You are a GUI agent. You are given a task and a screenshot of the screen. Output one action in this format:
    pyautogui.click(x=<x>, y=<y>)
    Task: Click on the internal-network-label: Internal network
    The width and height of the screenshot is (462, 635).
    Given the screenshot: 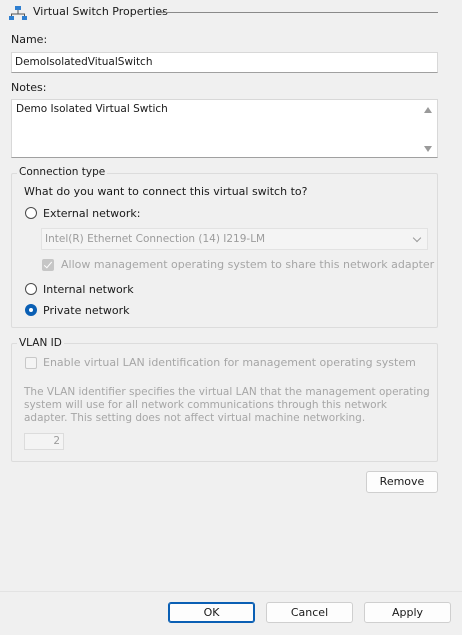 What is the action you would take?
    pyautogui.click(x=88, y=289)
    